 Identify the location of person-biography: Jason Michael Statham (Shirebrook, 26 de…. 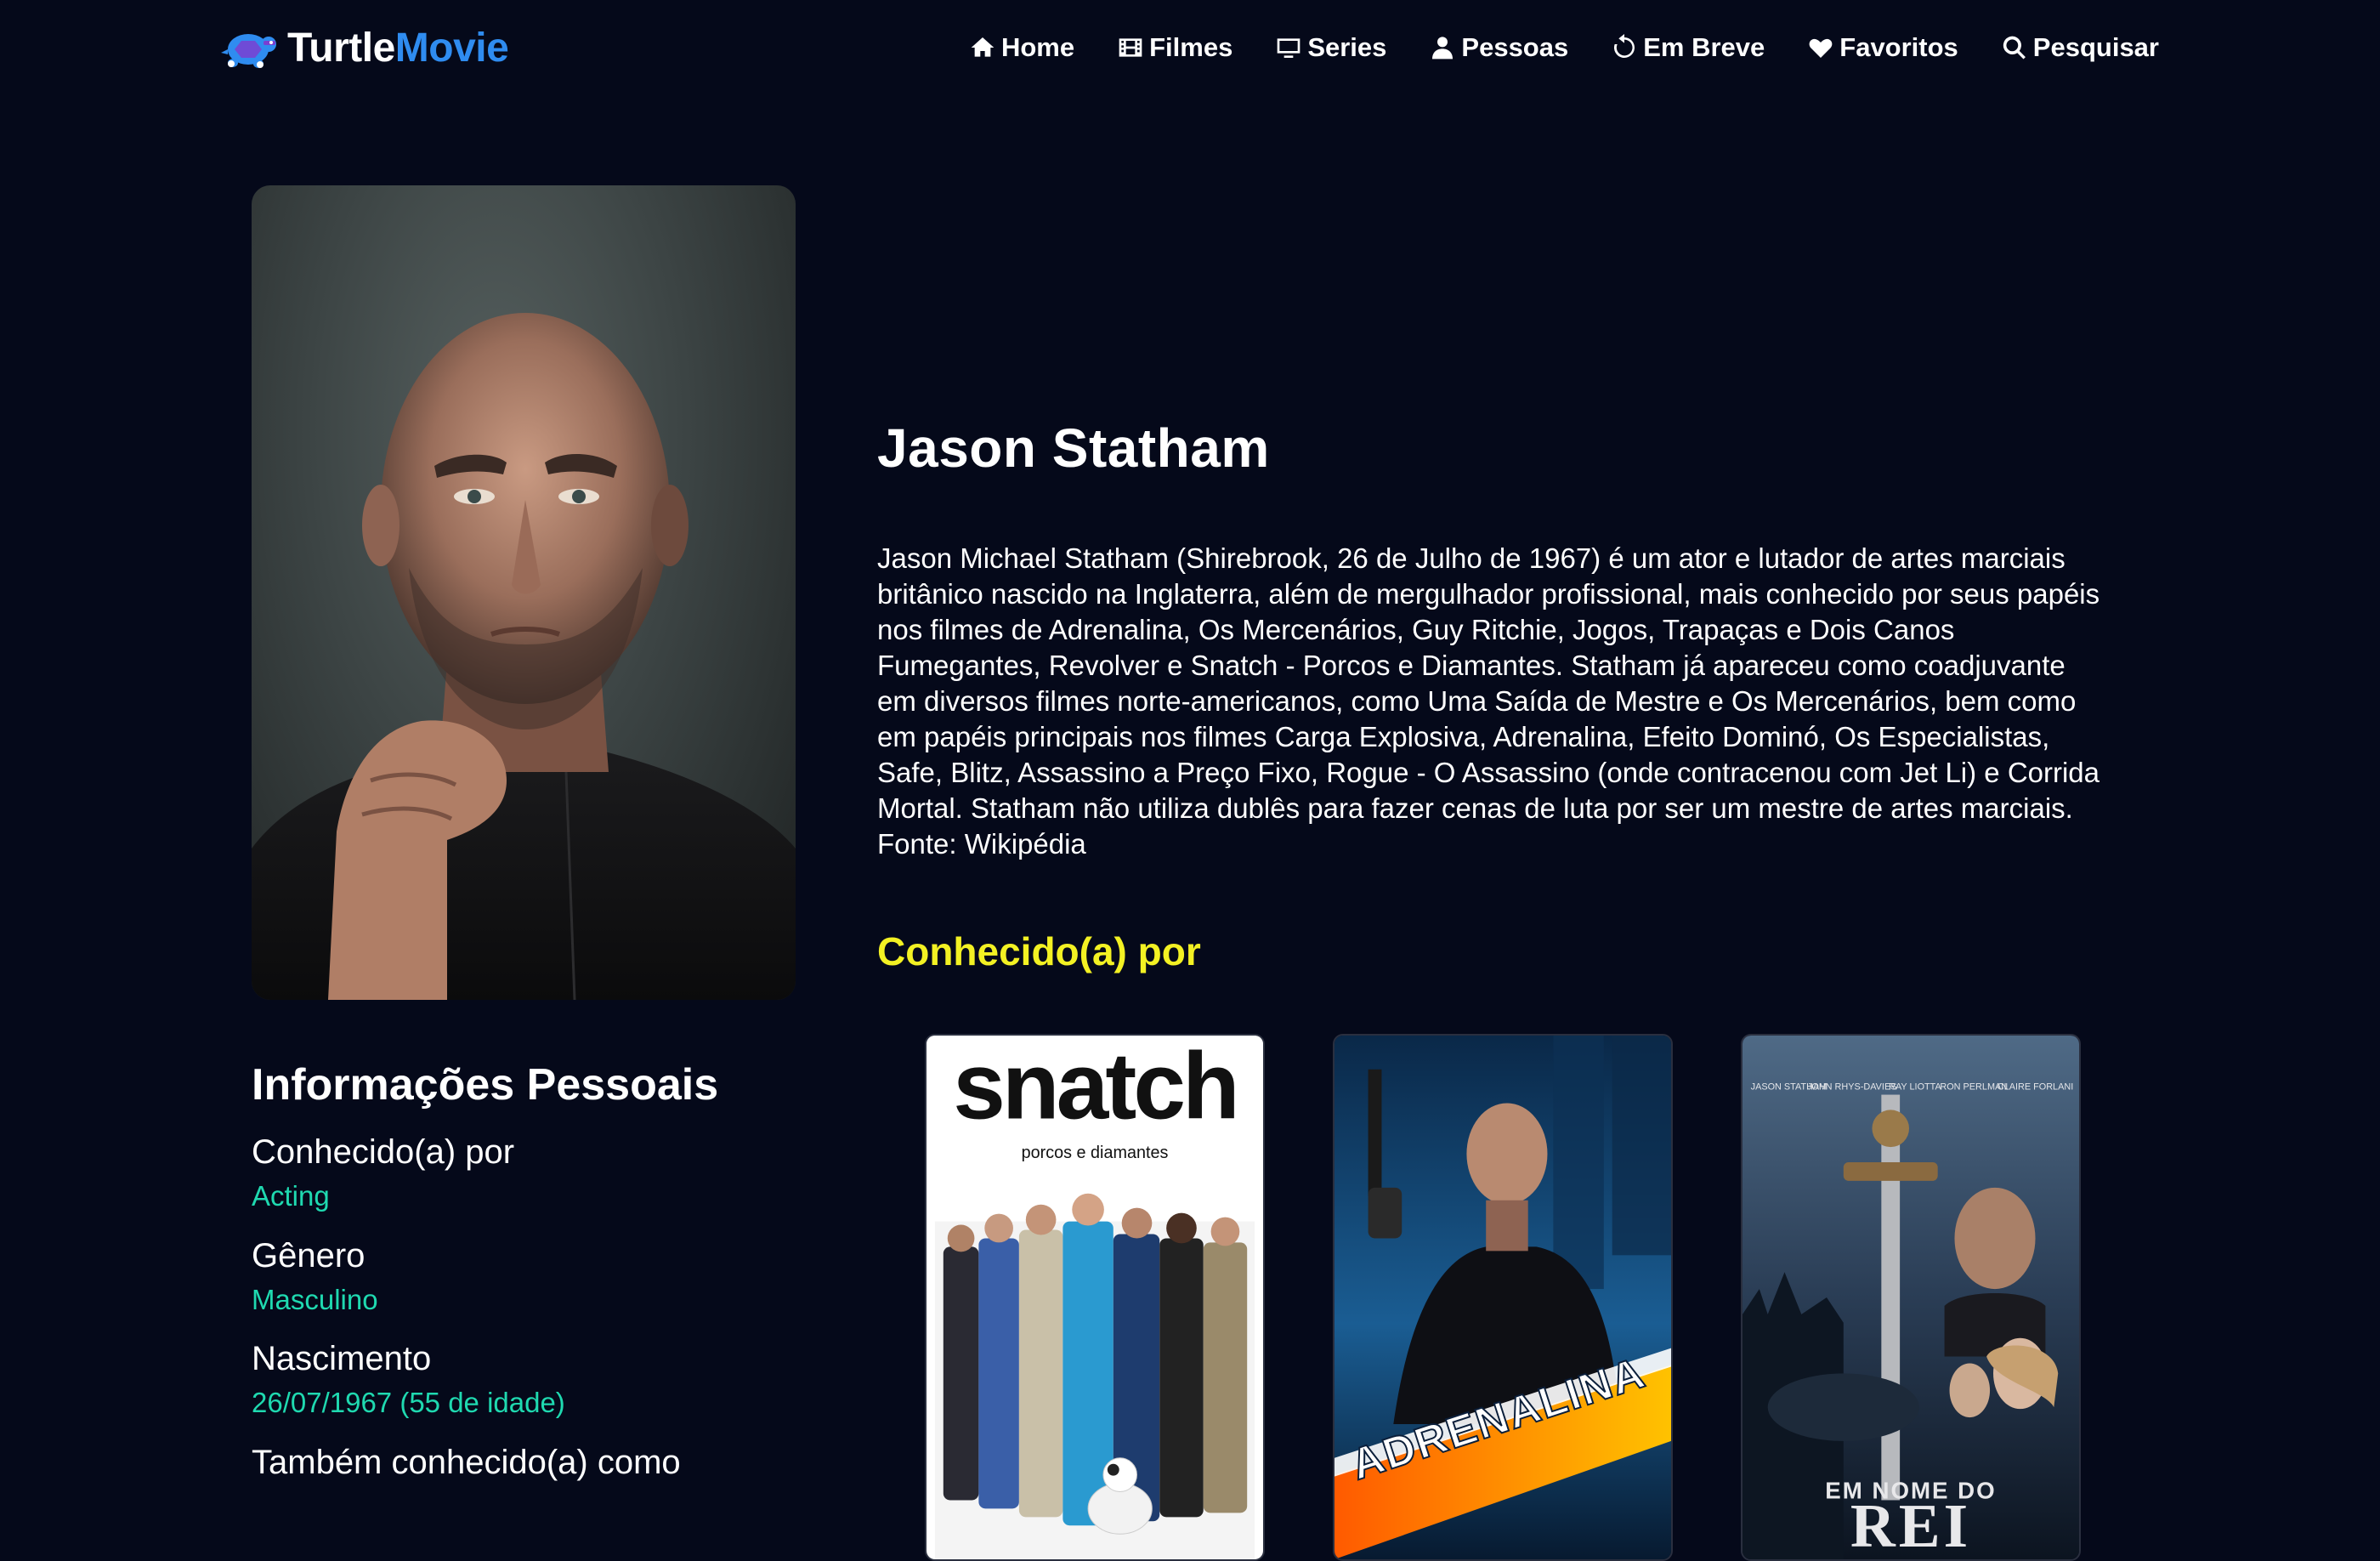
(1488, 701).